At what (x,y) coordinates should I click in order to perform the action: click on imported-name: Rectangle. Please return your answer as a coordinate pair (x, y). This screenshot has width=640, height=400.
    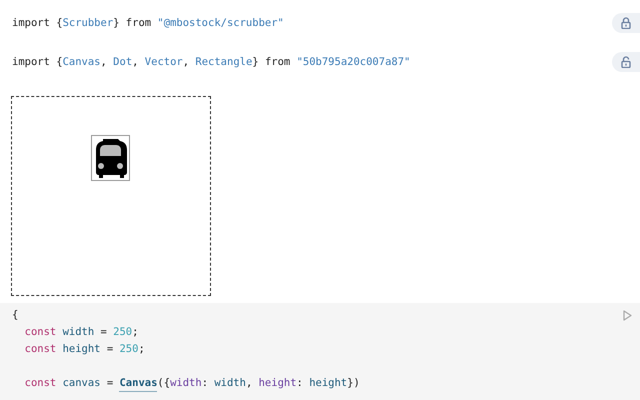
    Looking at the image, I should click on (223, 62).